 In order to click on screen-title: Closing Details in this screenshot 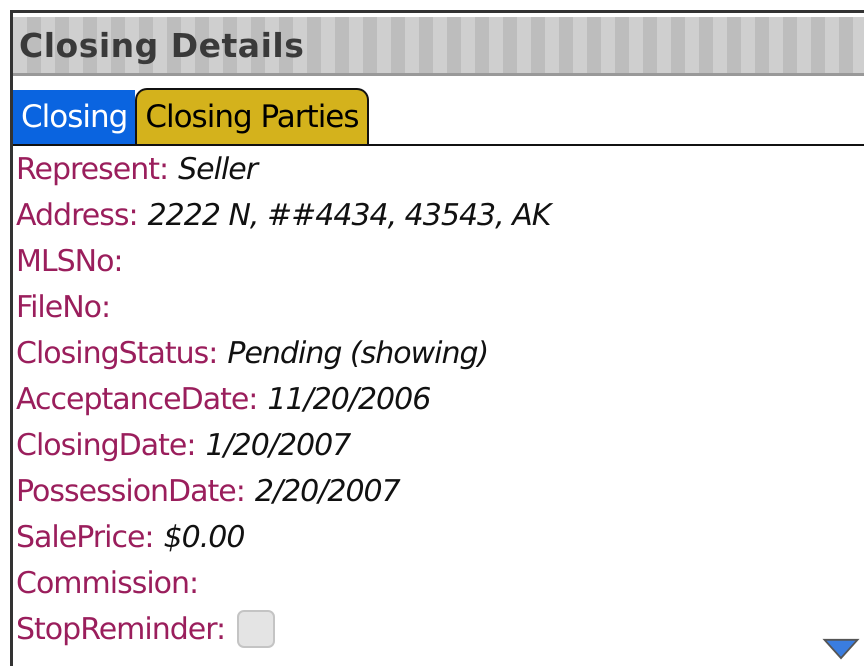, I will do `click(161, 45)`.